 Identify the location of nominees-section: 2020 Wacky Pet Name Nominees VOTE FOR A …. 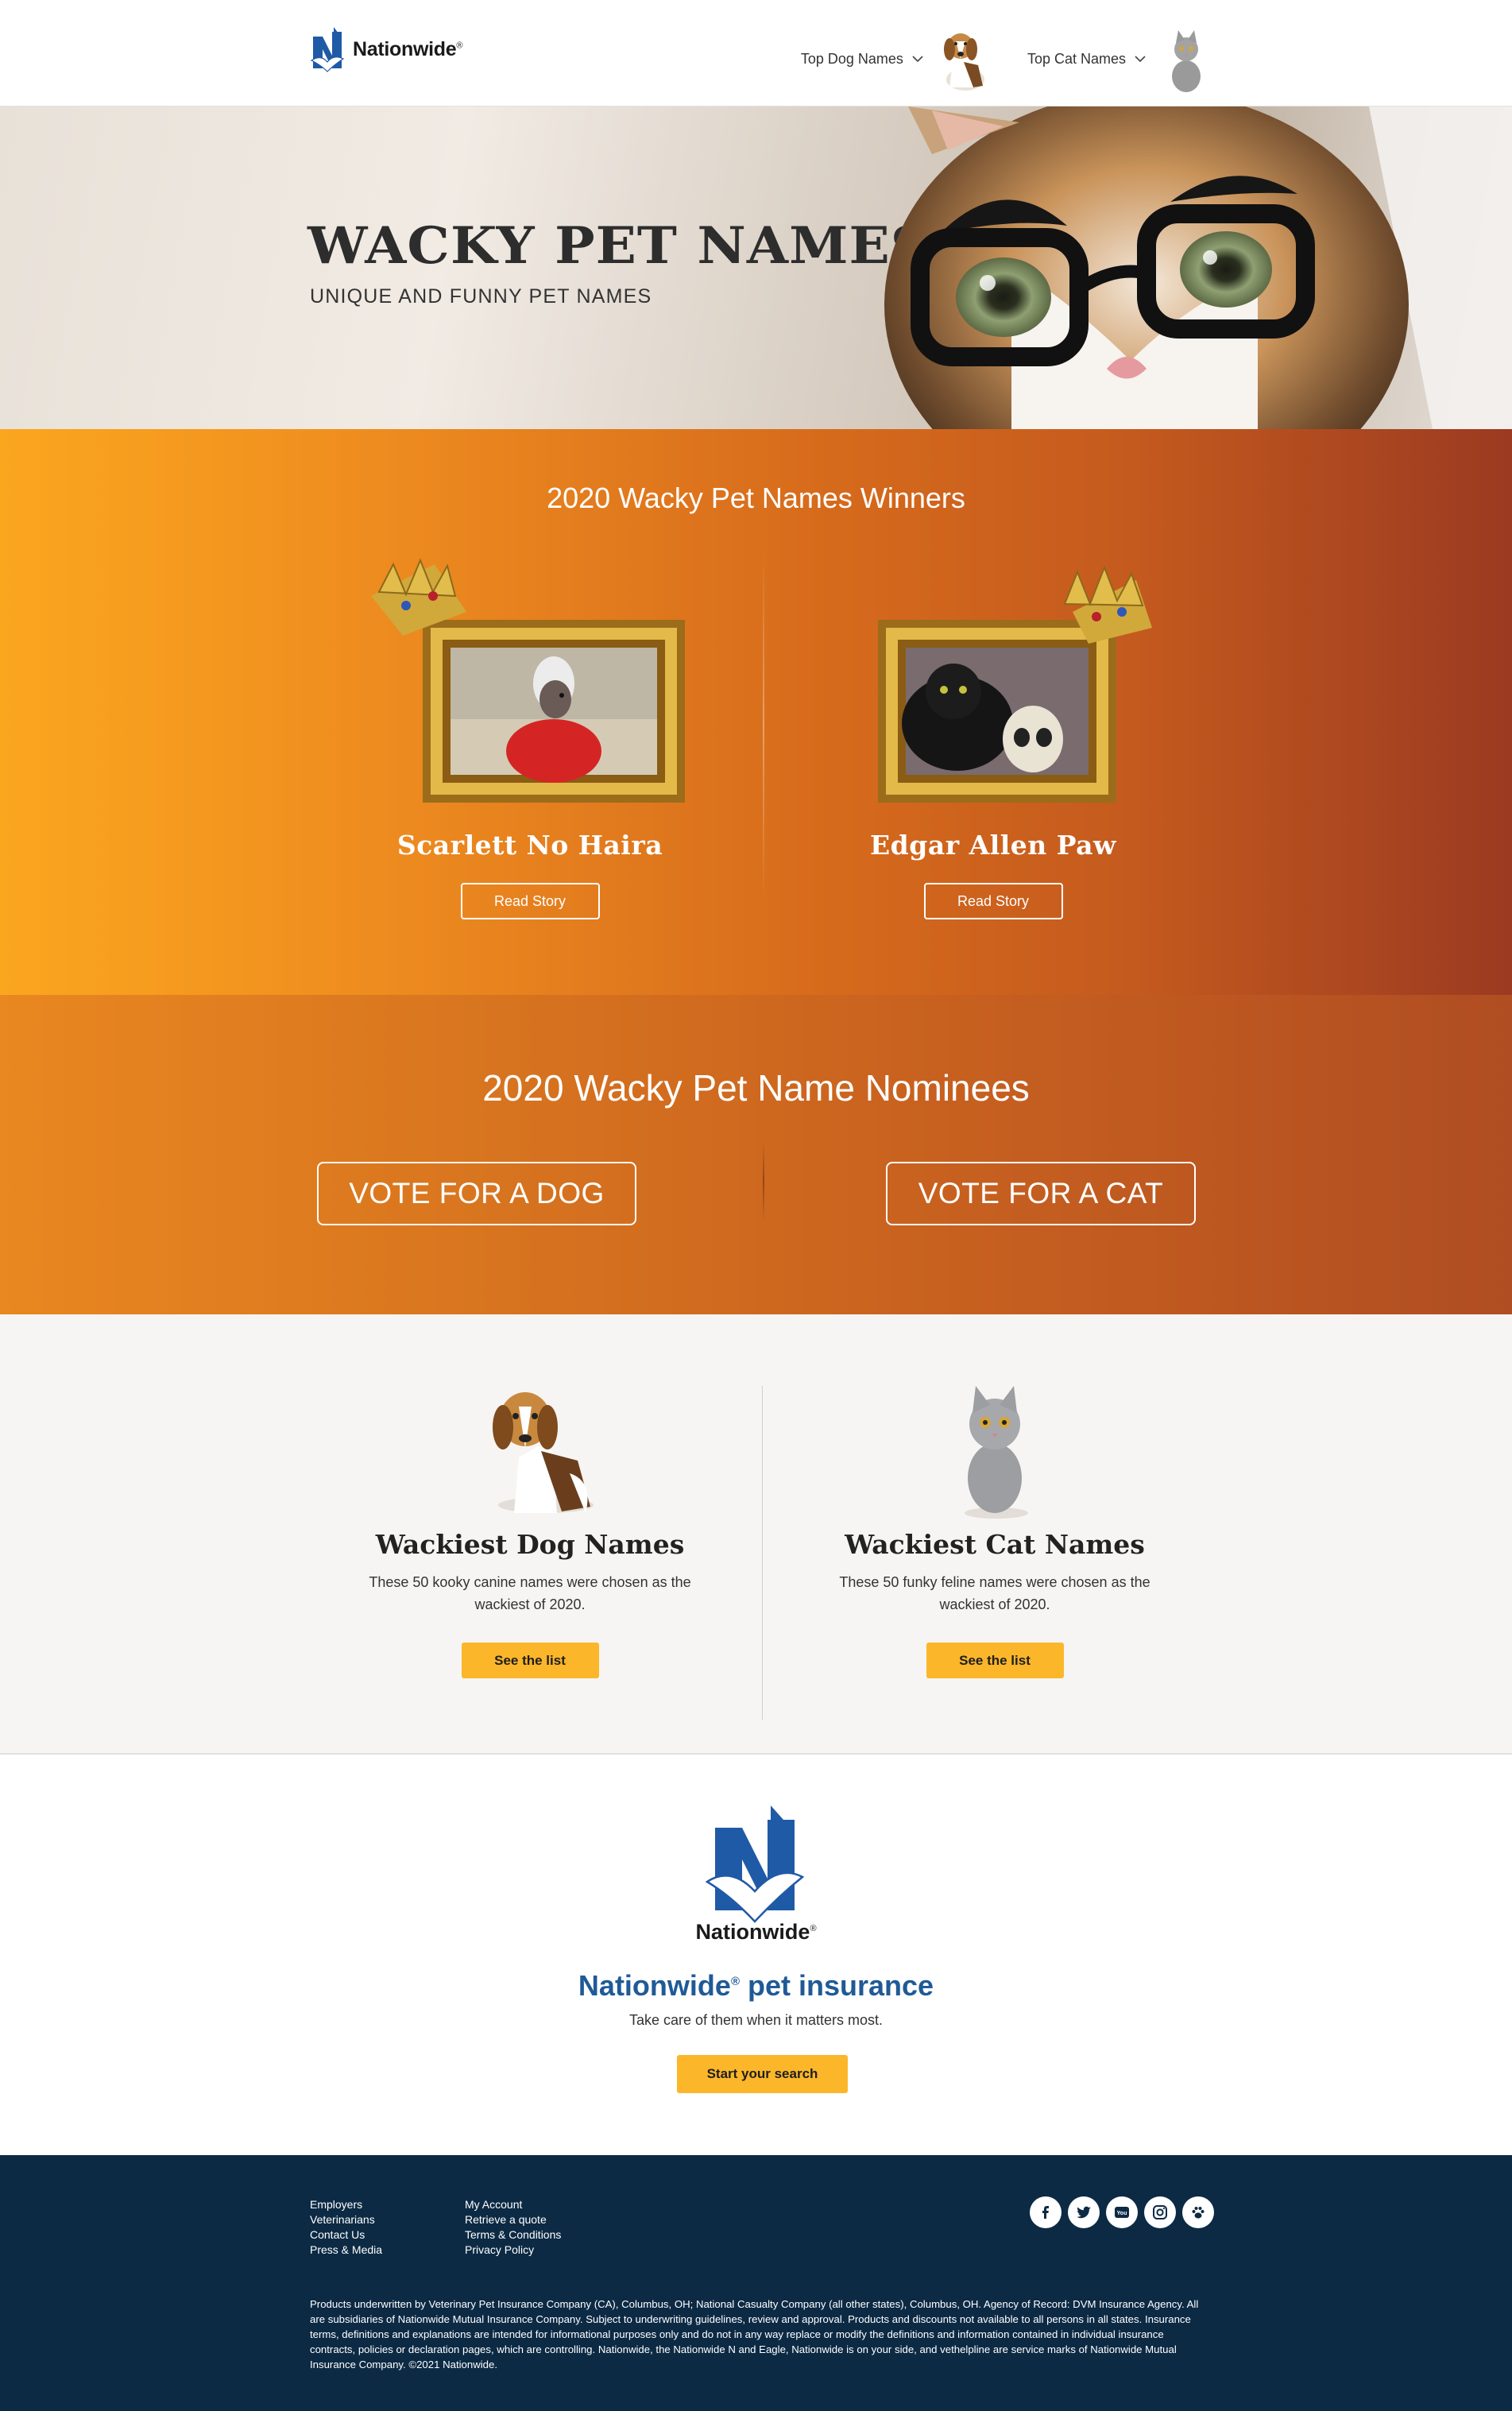
(756, 1154).